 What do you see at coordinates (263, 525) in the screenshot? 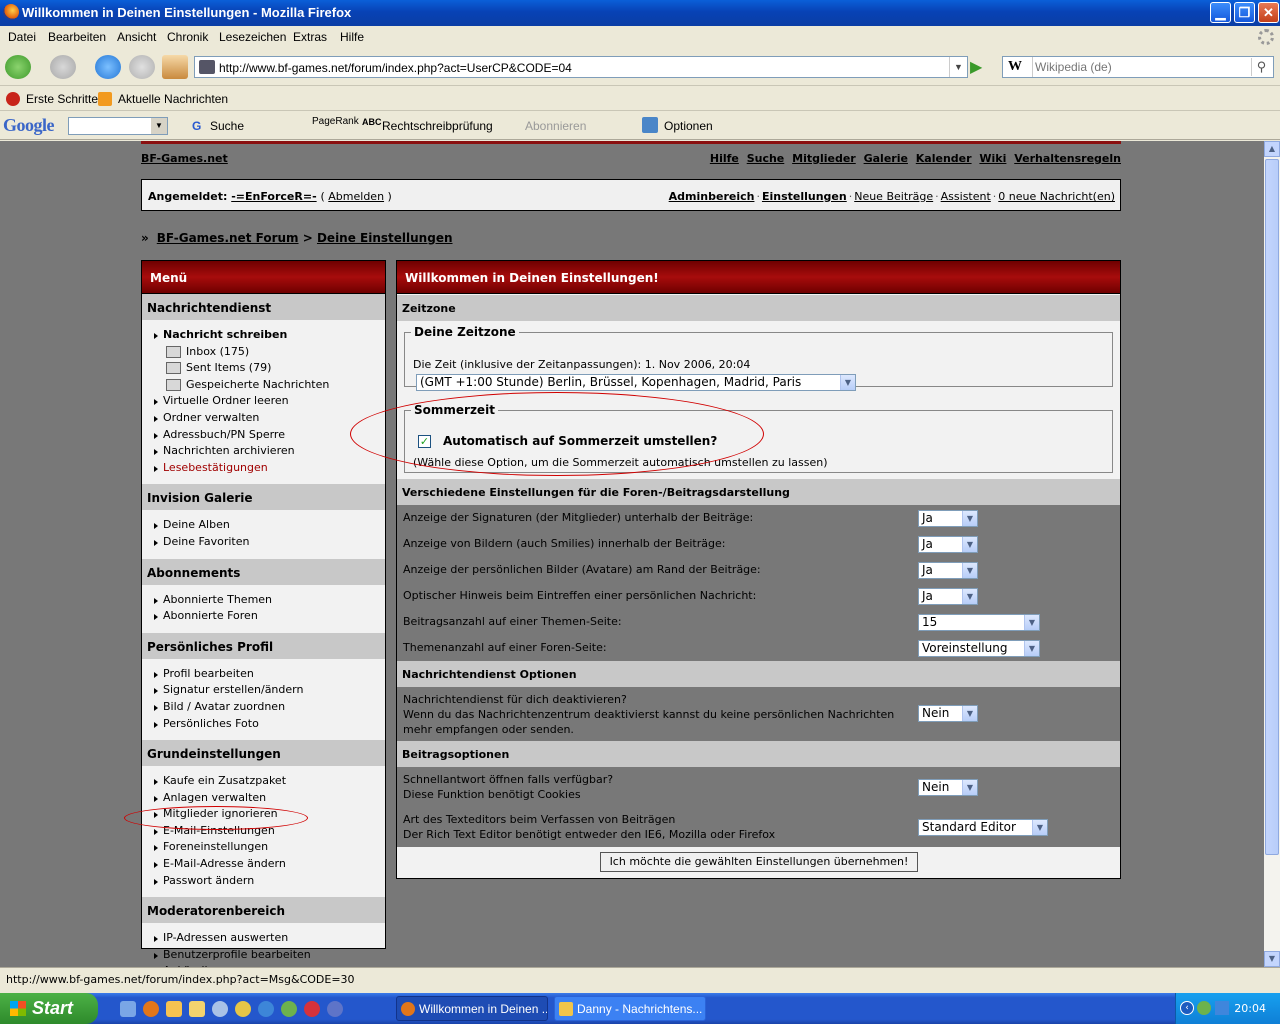
I see `menu-item: Deine Alben` at bounding box center [263, 525].